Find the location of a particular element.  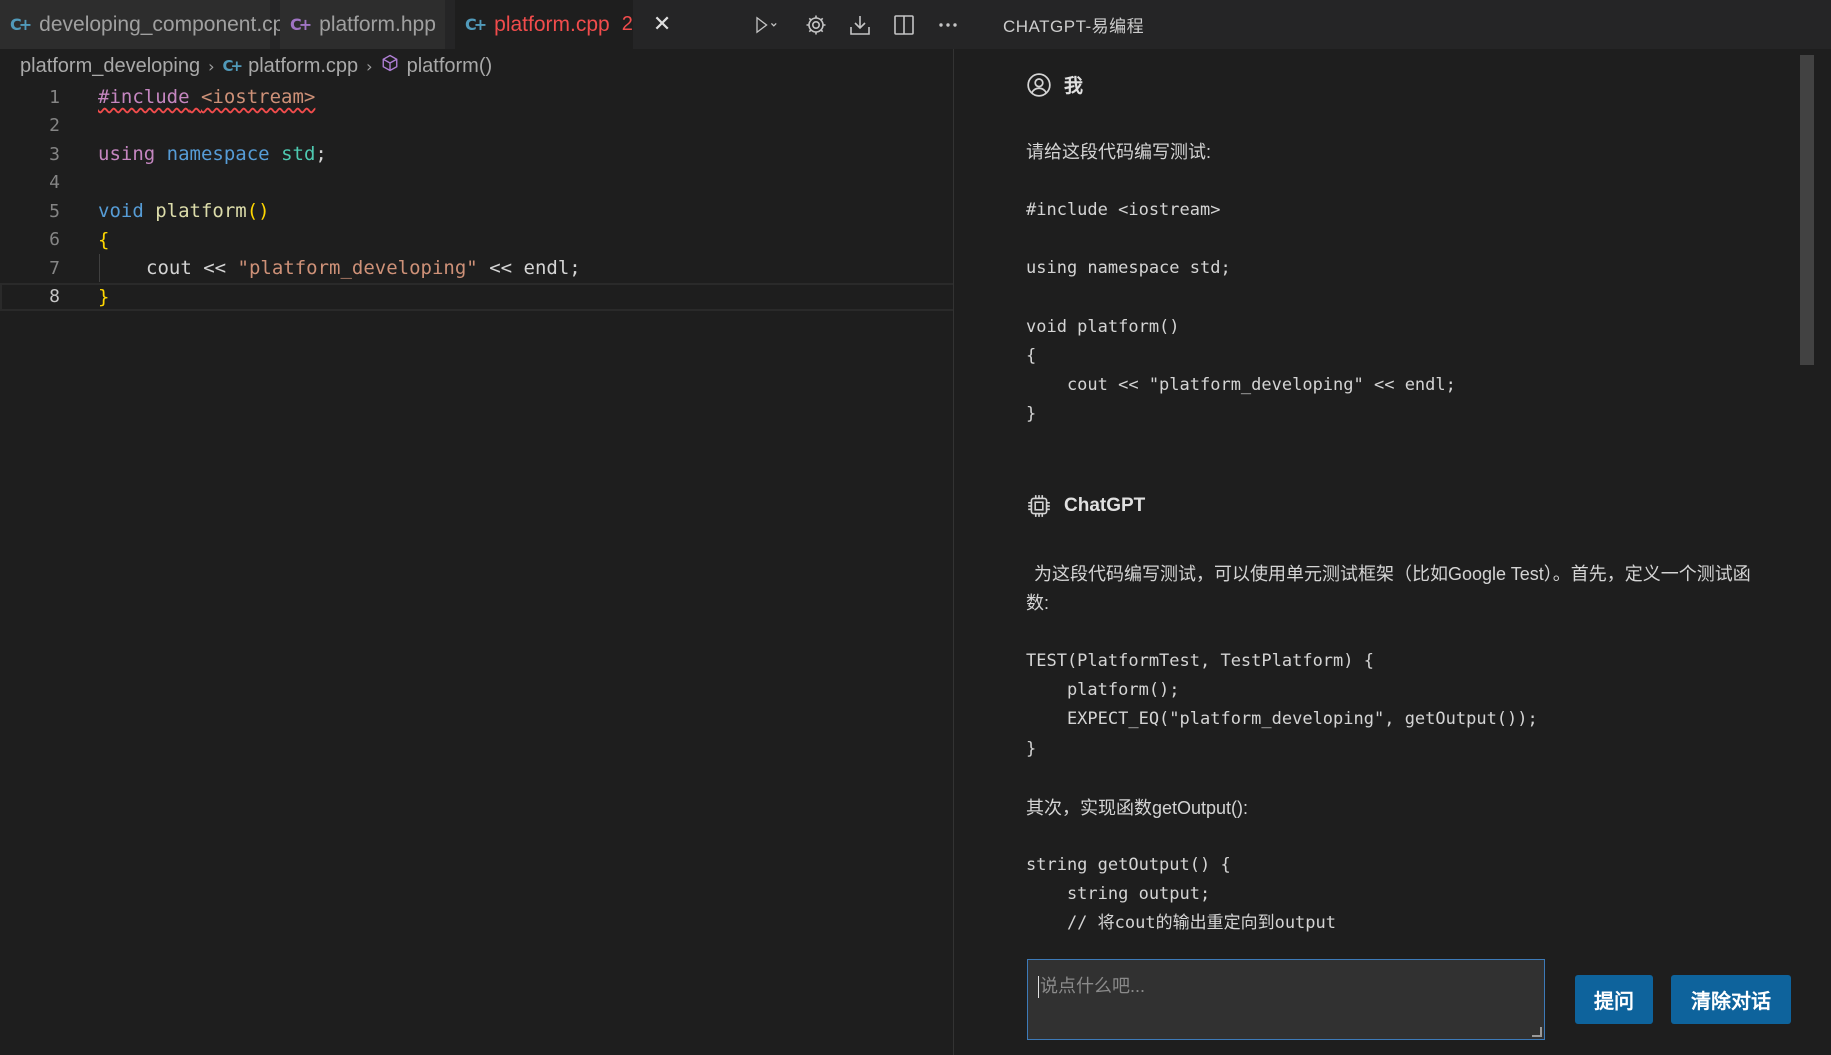

user-code-line: void platform() is located at coordinates (1103, 327).